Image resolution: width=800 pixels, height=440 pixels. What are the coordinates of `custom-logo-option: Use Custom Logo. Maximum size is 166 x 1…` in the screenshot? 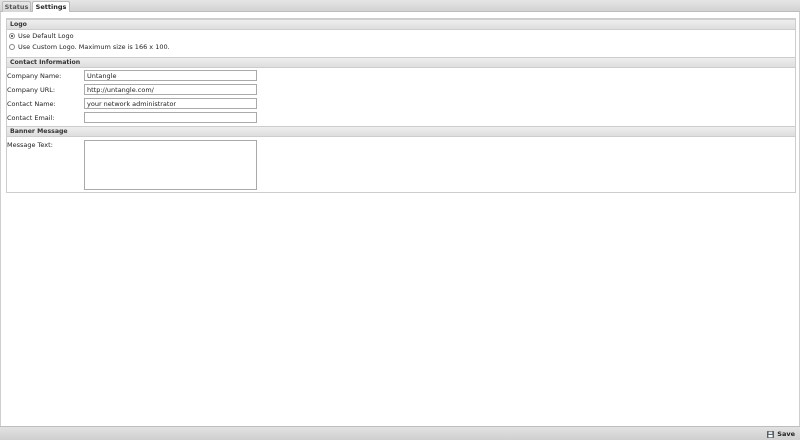 It's located at (89, 47).